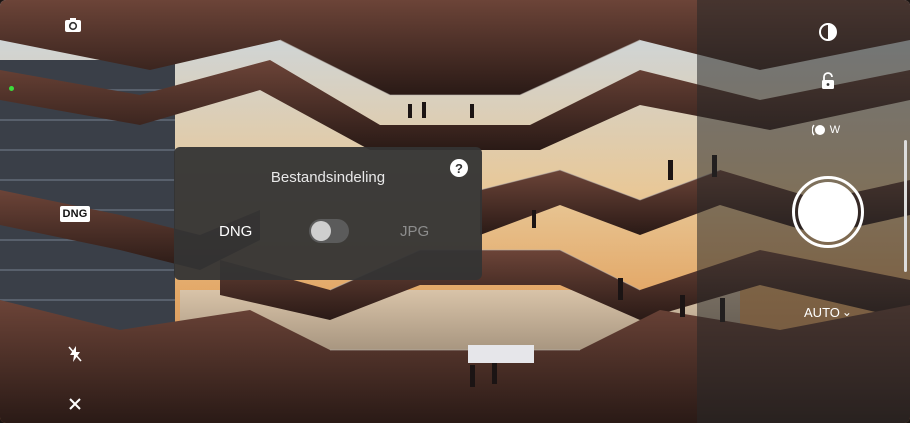  What do you see at coordinates (828, 81) in the screenshot?
I see `unlock-icon` at bounding box center [828, 81].